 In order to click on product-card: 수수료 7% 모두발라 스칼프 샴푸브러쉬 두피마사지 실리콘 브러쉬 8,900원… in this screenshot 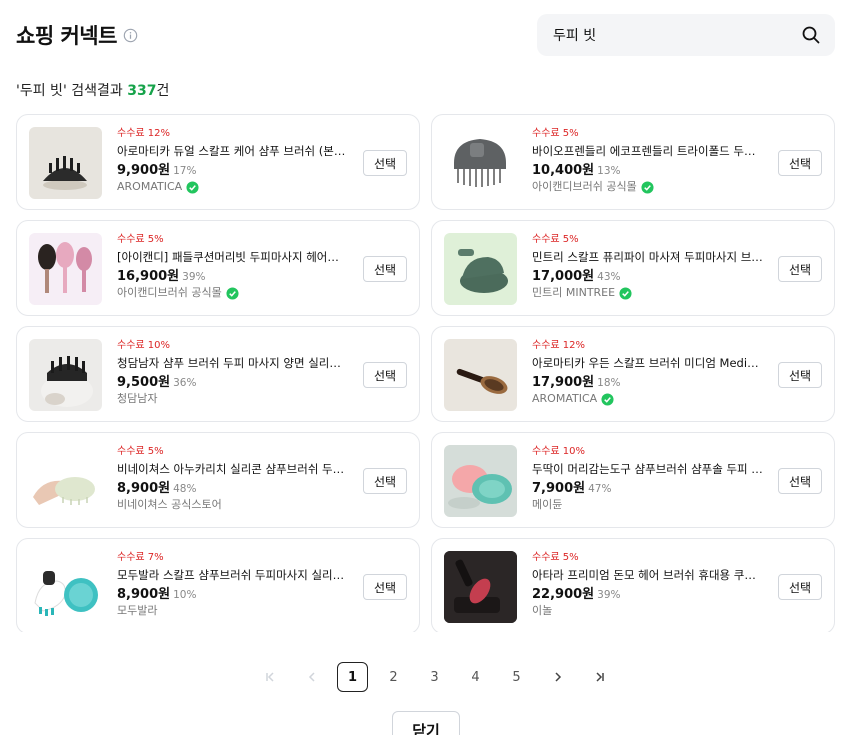, I will do `click(218, 585)`.